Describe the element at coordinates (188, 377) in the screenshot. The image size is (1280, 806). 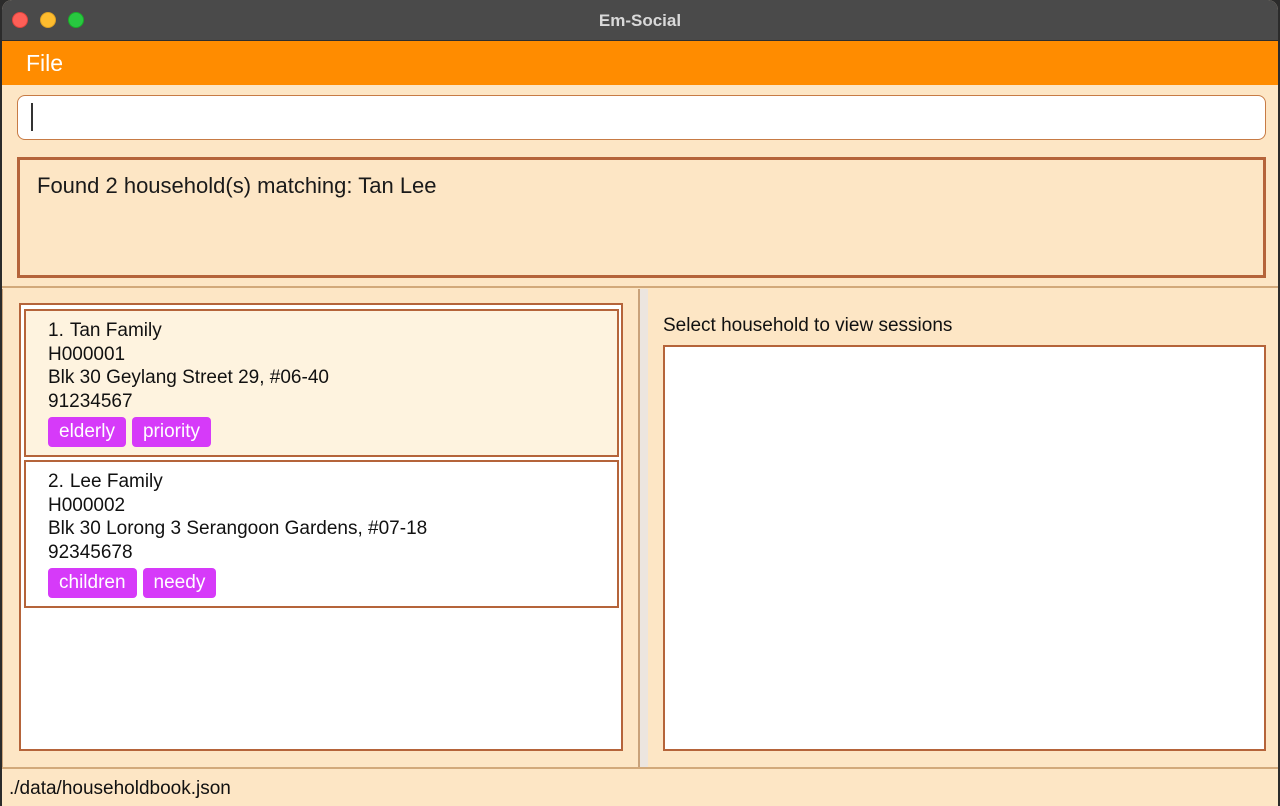
I see `household-address: Blk 30 Geylang Street 29, #06-40` at that location.